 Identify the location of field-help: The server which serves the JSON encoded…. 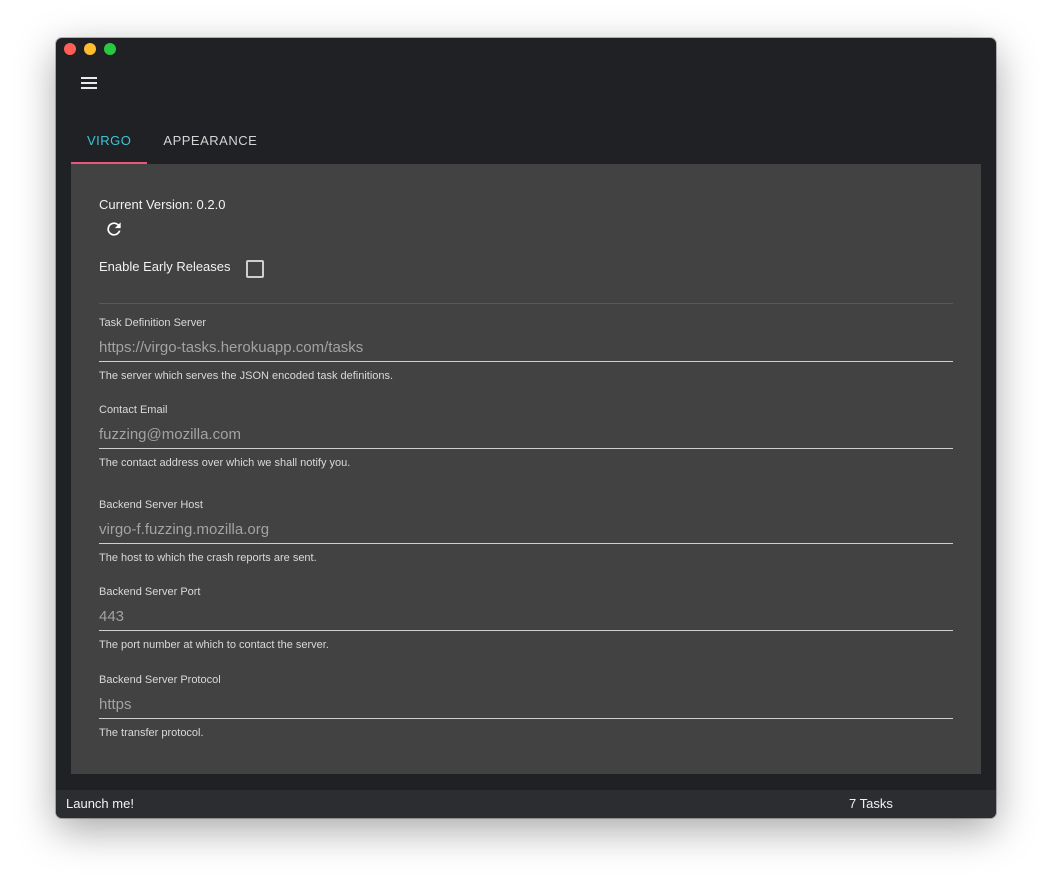
(246, 376).